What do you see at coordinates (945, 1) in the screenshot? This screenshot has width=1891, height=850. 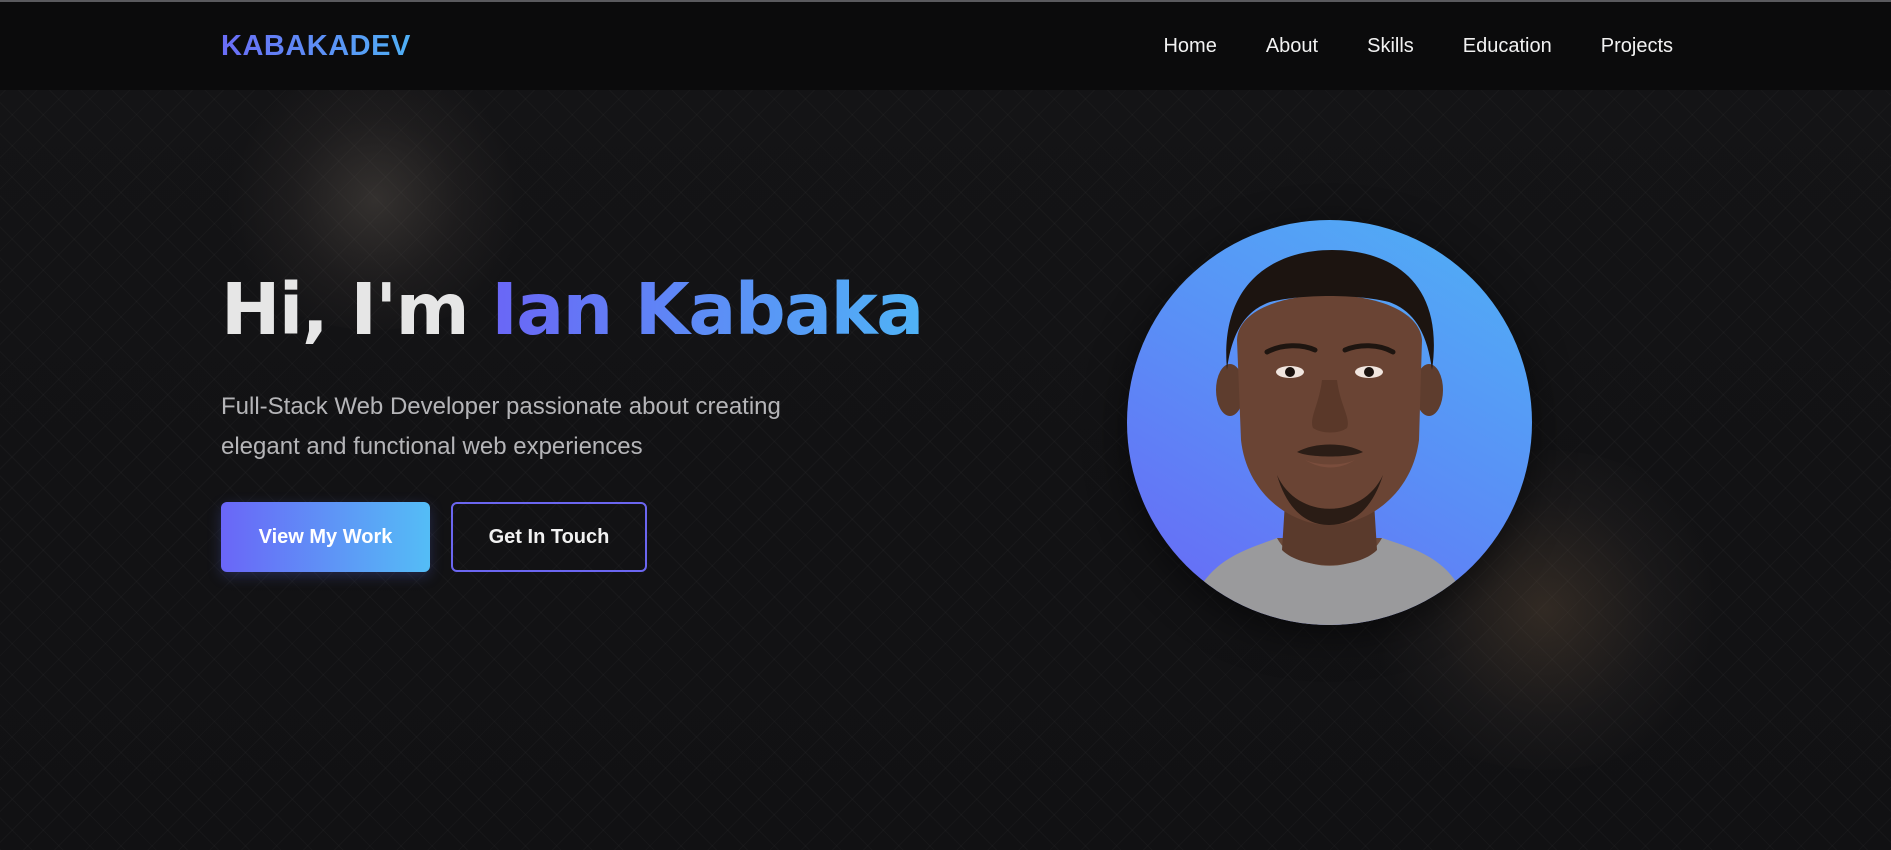 I see `window-top-border` at bounding box center [945, 1].